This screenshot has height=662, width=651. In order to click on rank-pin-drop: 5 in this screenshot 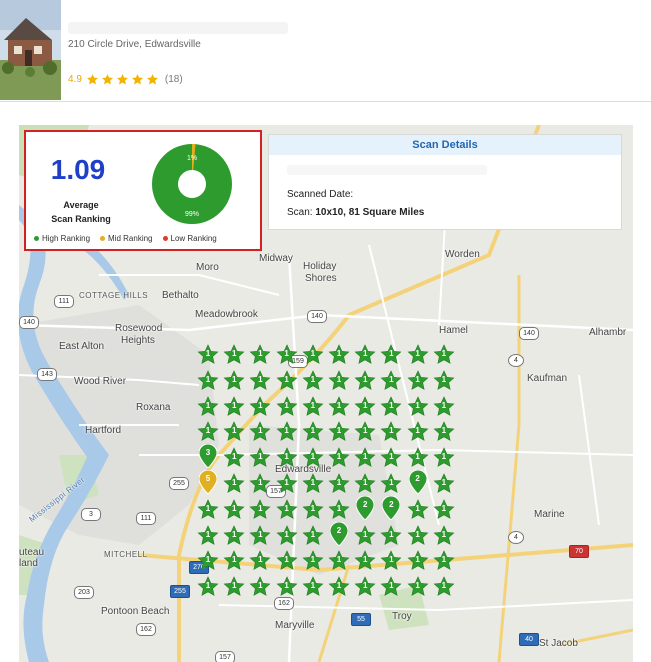, I will do `click(208, 482)`.